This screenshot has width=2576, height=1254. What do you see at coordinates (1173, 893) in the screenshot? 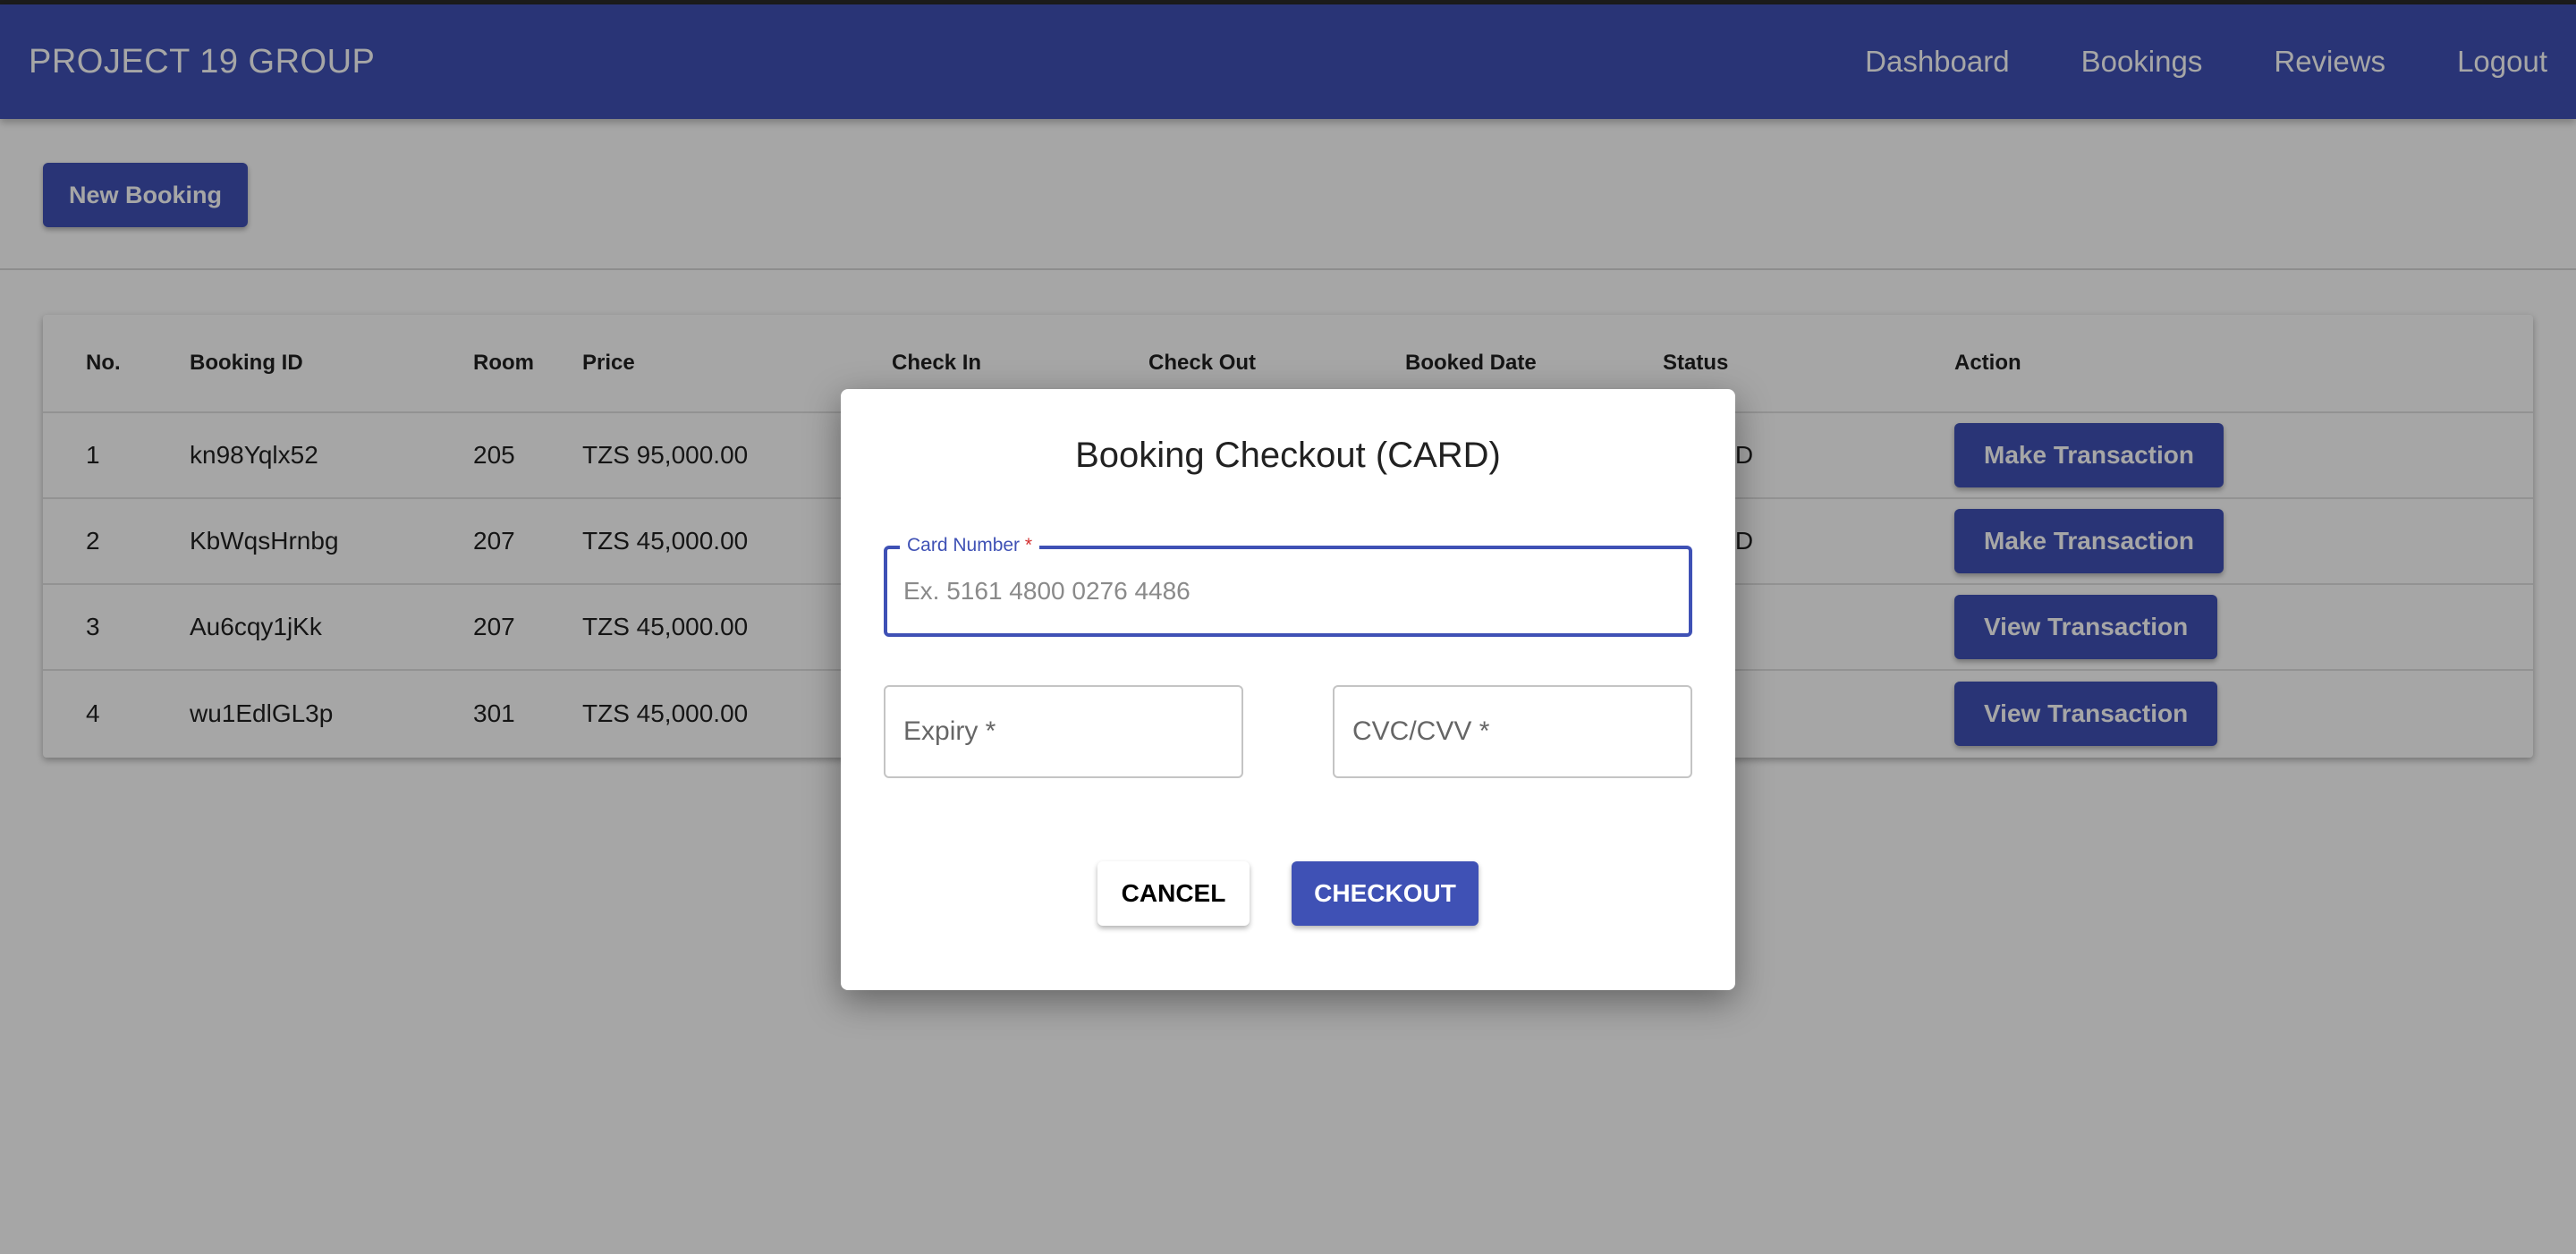
I see `cancel-button: CANCEL` at bounding box center [1173, 893].